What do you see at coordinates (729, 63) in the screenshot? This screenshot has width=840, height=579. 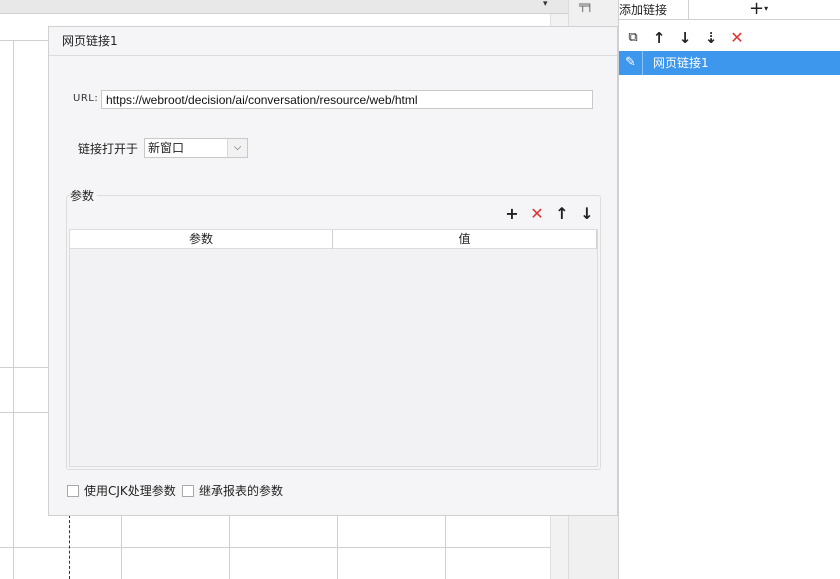 I see `link-list-item: ✎ 网页链接1` at bounding box center [729, 63].